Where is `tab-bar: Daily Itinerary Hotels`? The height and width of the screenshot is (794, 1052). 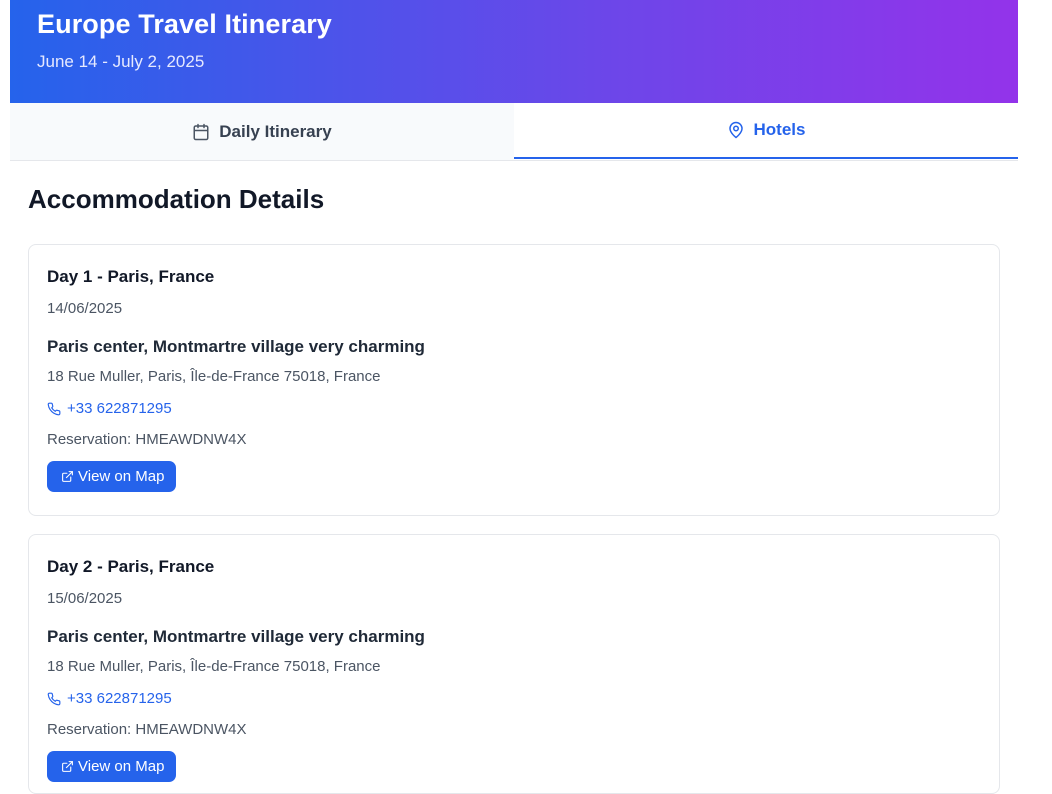 tab-bar: Daily Itinerary Hotels is located at coordinates (514, 132).